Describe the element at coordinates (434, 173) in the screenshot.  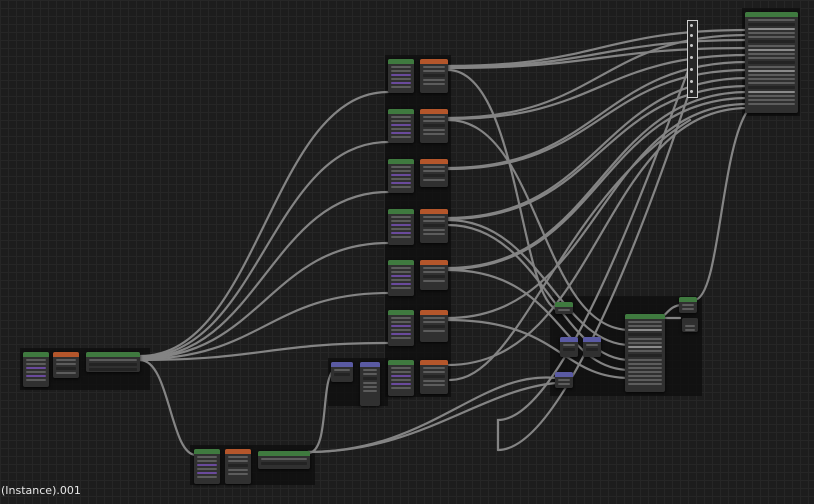
I see `node-col-3b` at that location.